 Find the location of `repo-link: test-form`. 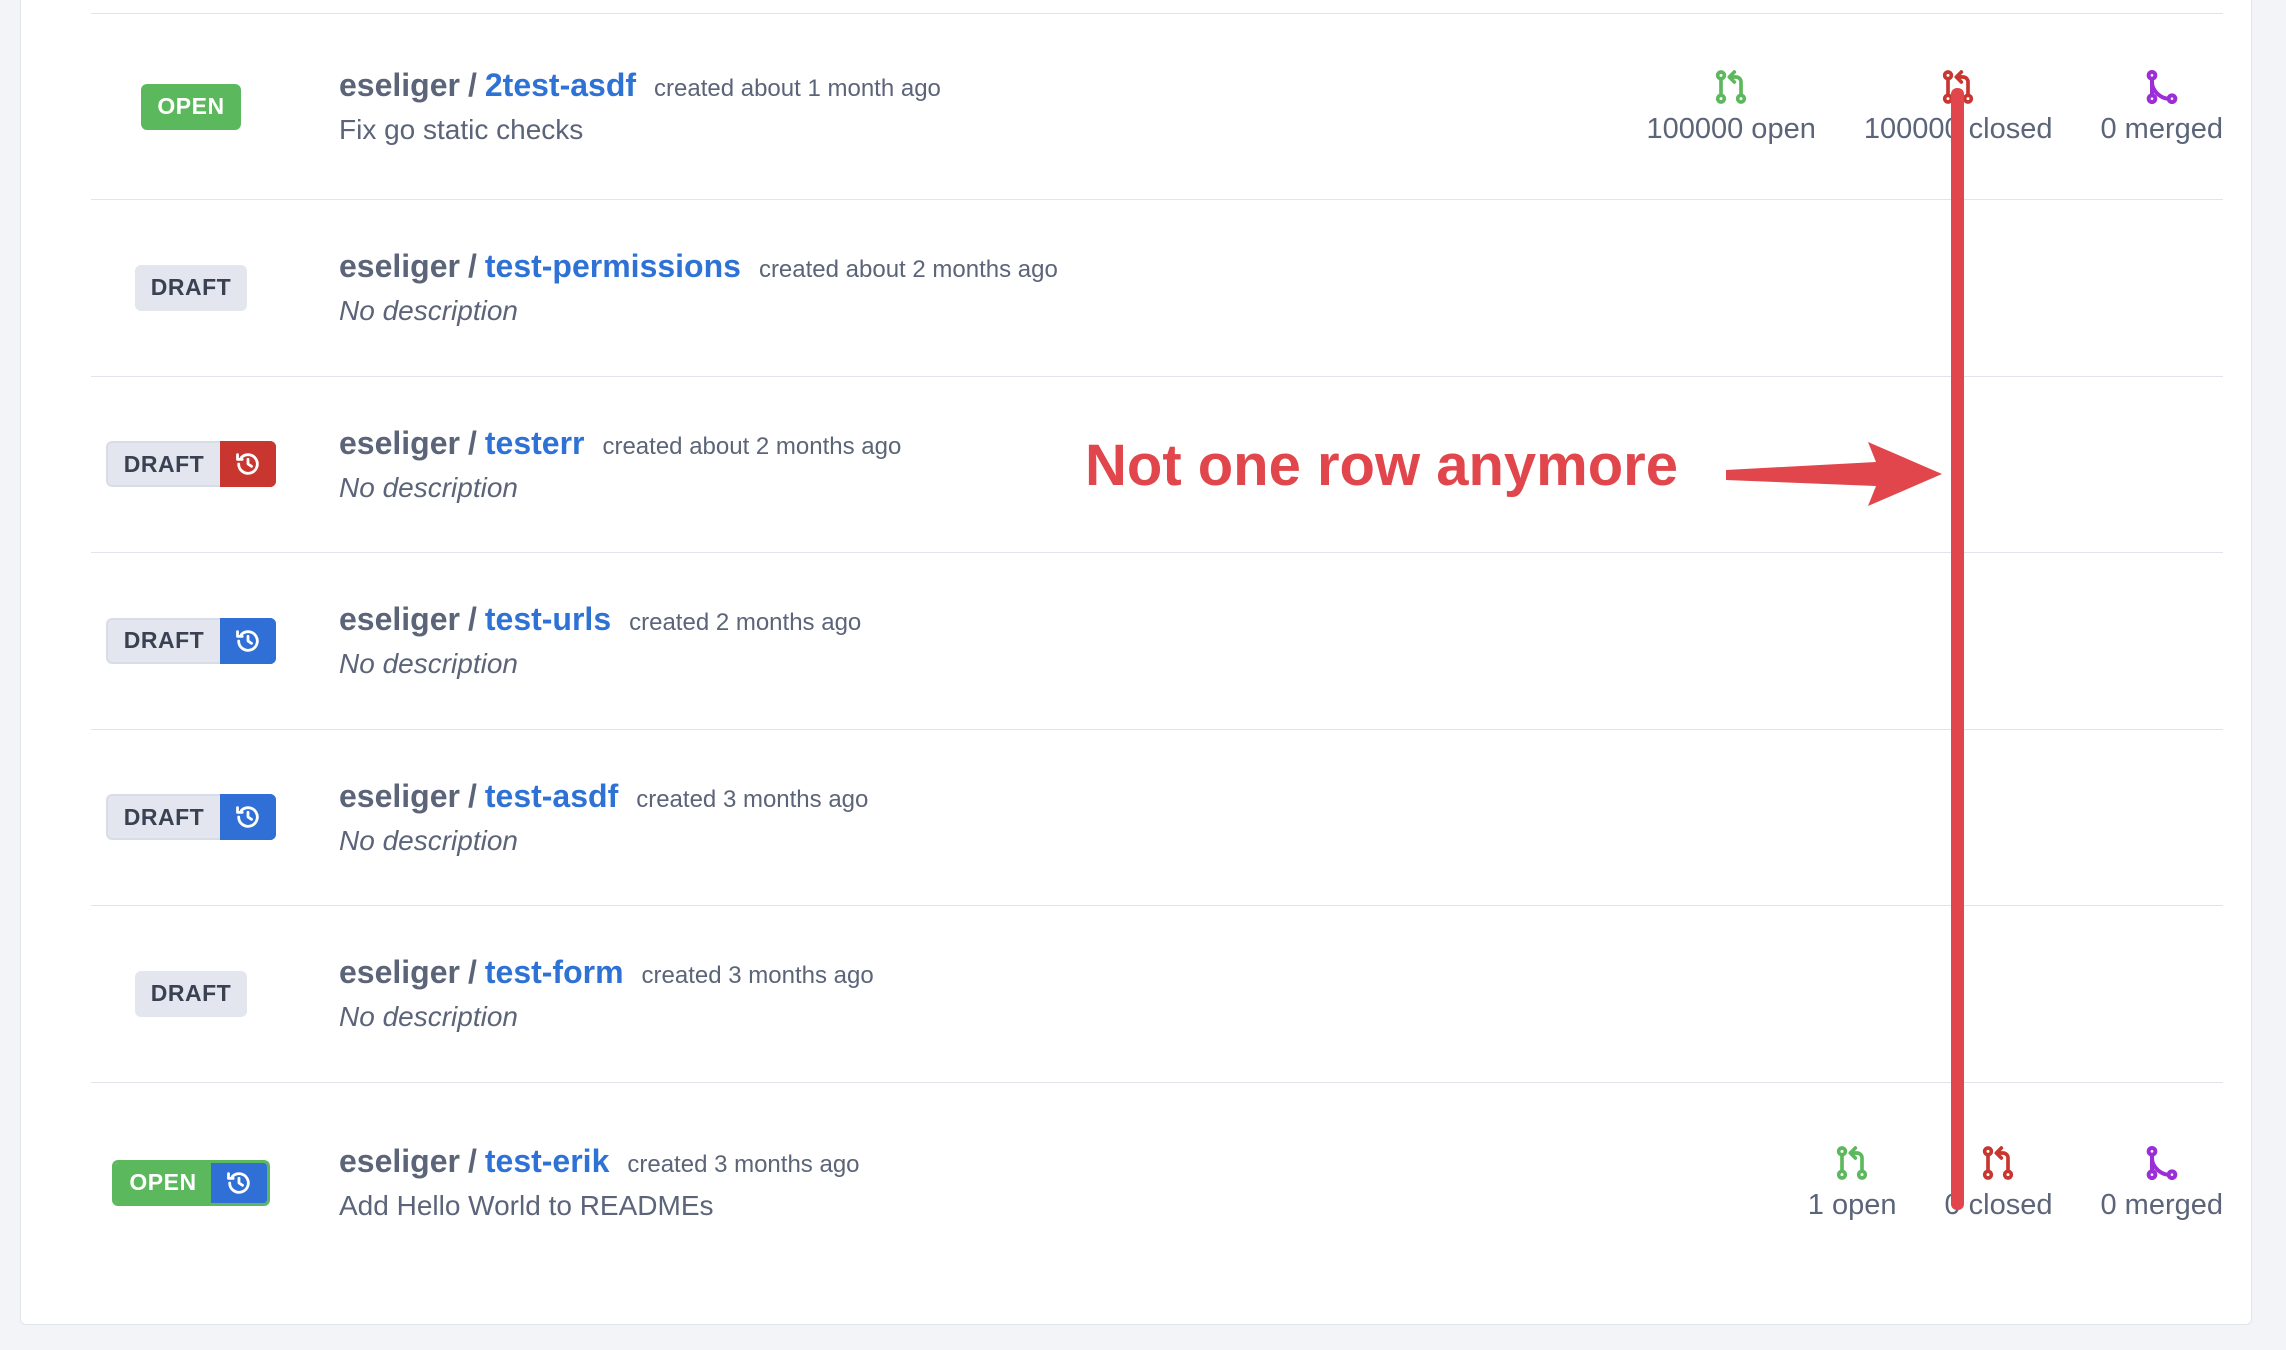

repo-link: test-form is located at coordinates (554, 972).